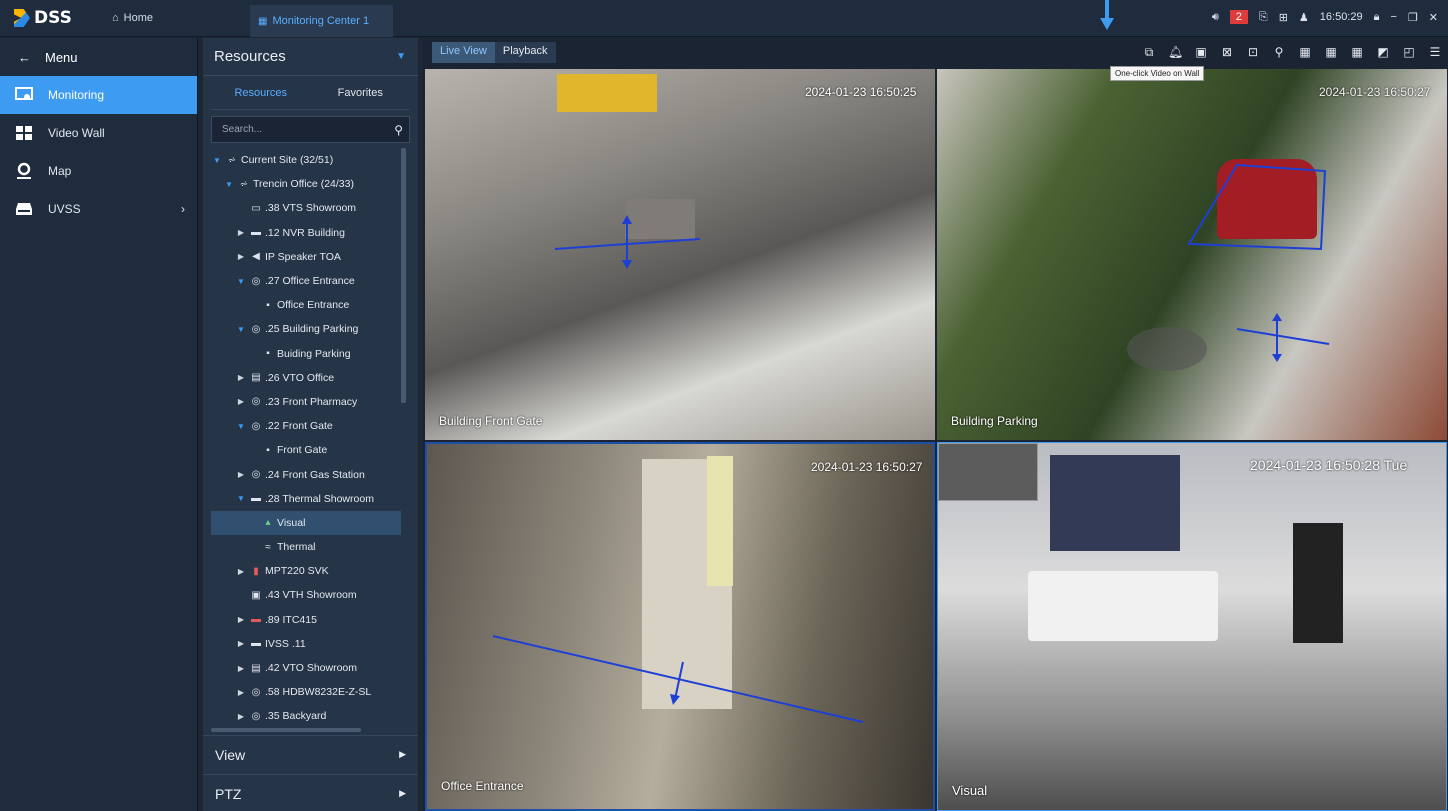 This screenshot has width=1448, height=811. I want to click on tree-item: ▪ Office Entrance, so click(306, 305).